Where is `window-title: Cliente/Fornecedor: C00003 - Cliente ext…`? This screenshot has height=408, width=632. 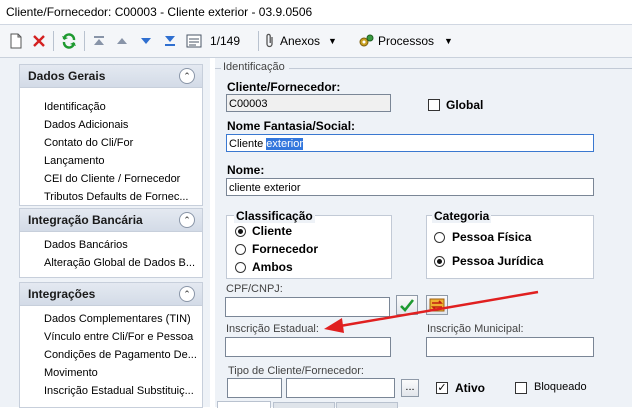
window-title: Cliente/Fornecedor: C00003 - Cliente ext… is located at coordinates (159, 12).